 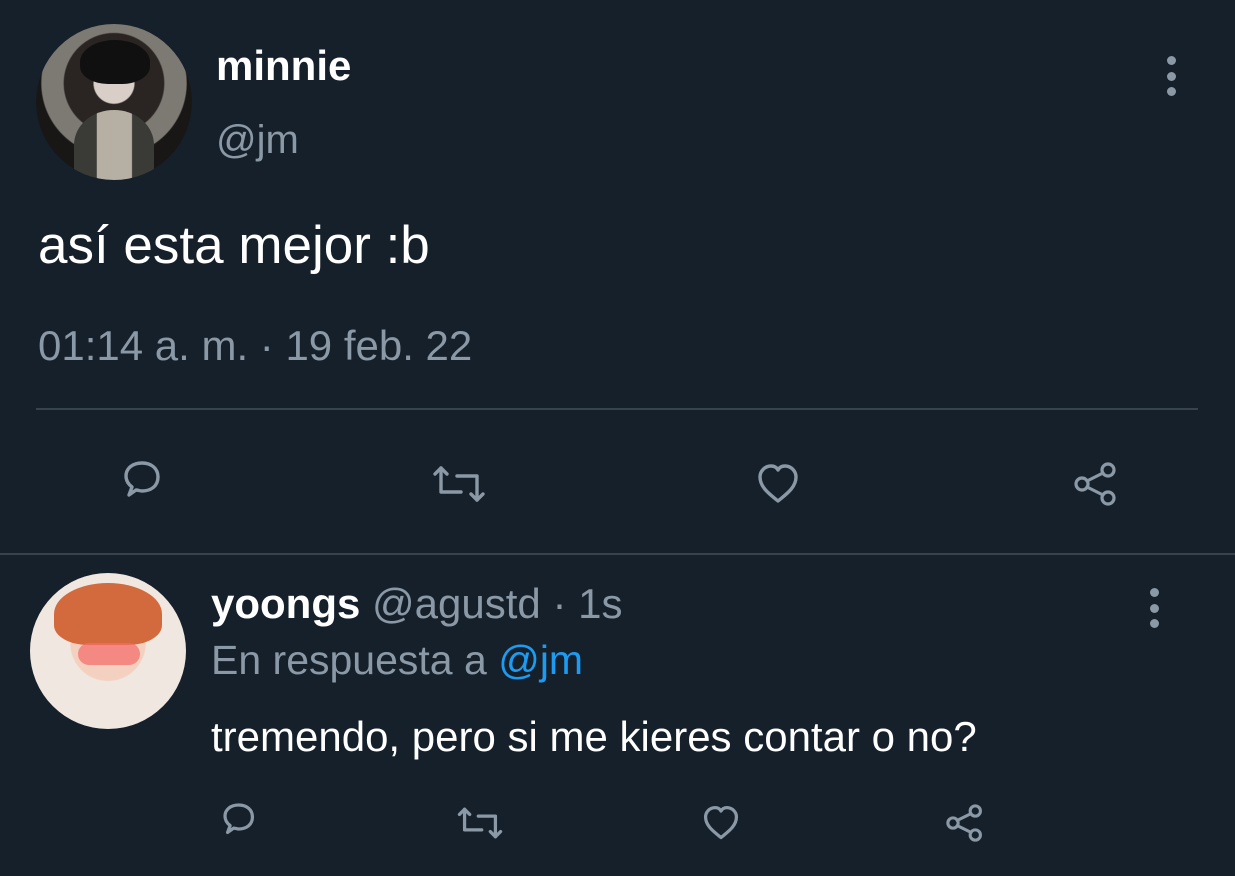 I want to click on reply-share-button, so click(x=965, y=823).